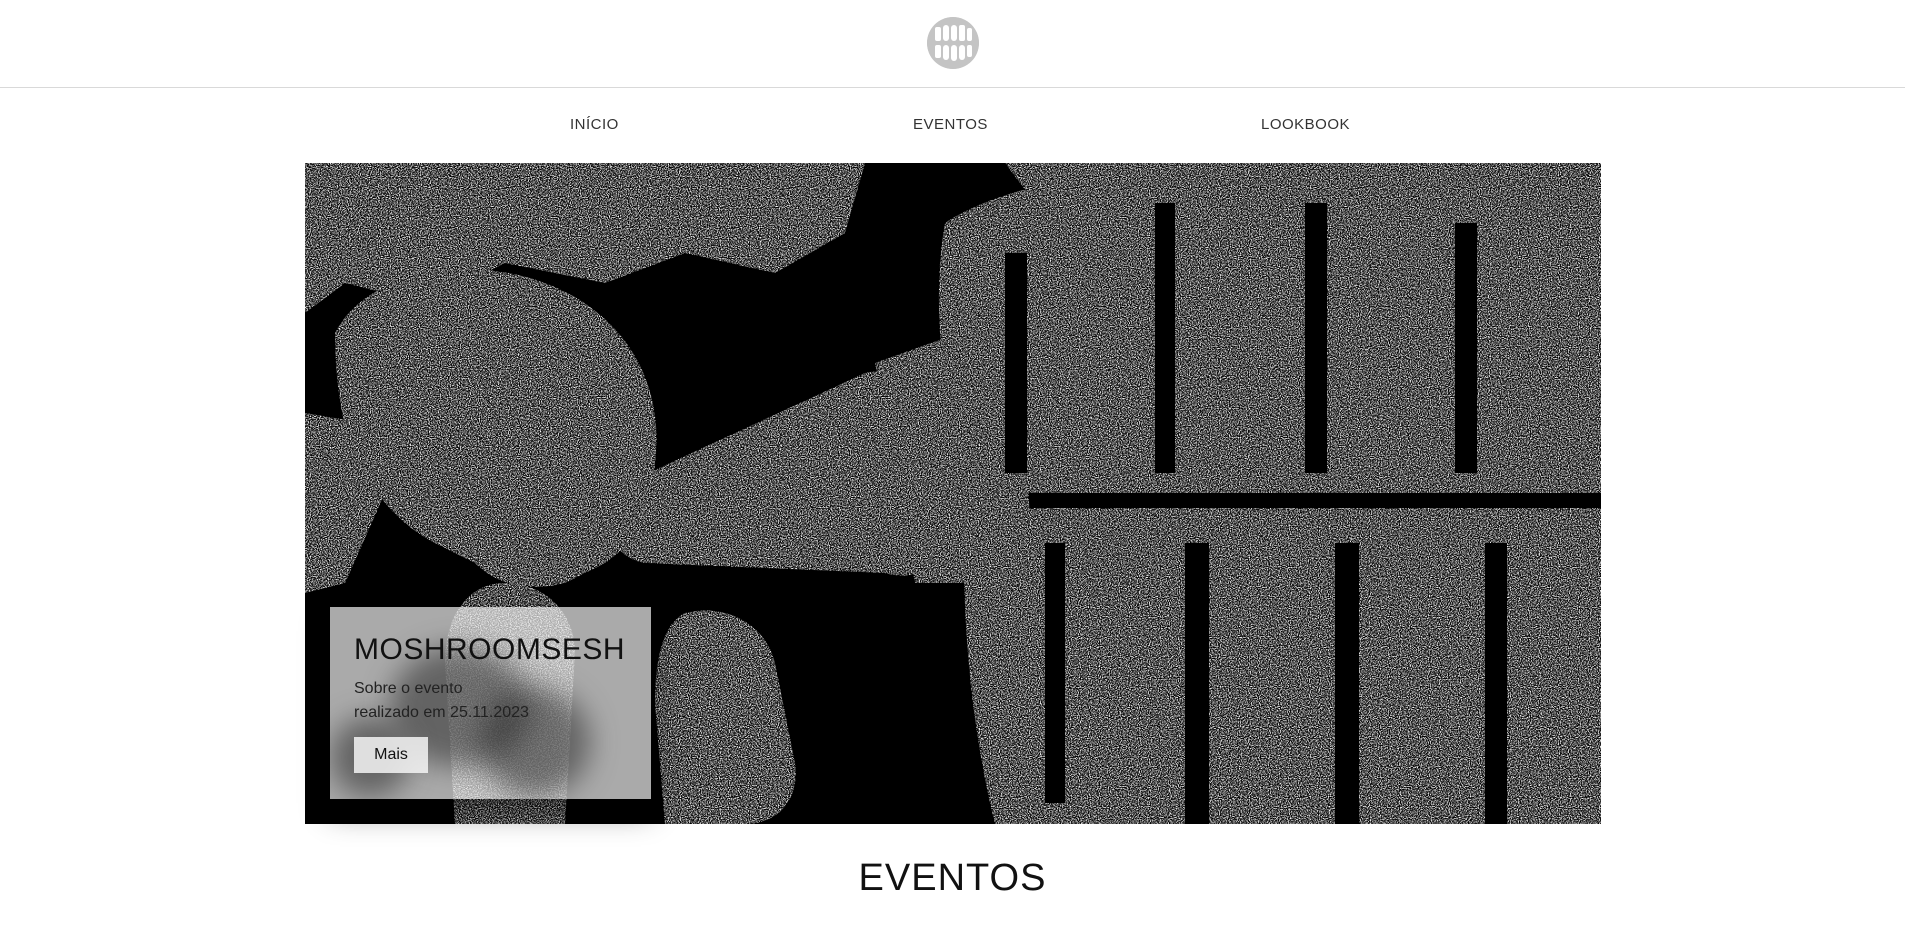 The width and height of the screenshot is (1905, 938). I want to click on event-description: Sobre o evento, so click(408, 688).